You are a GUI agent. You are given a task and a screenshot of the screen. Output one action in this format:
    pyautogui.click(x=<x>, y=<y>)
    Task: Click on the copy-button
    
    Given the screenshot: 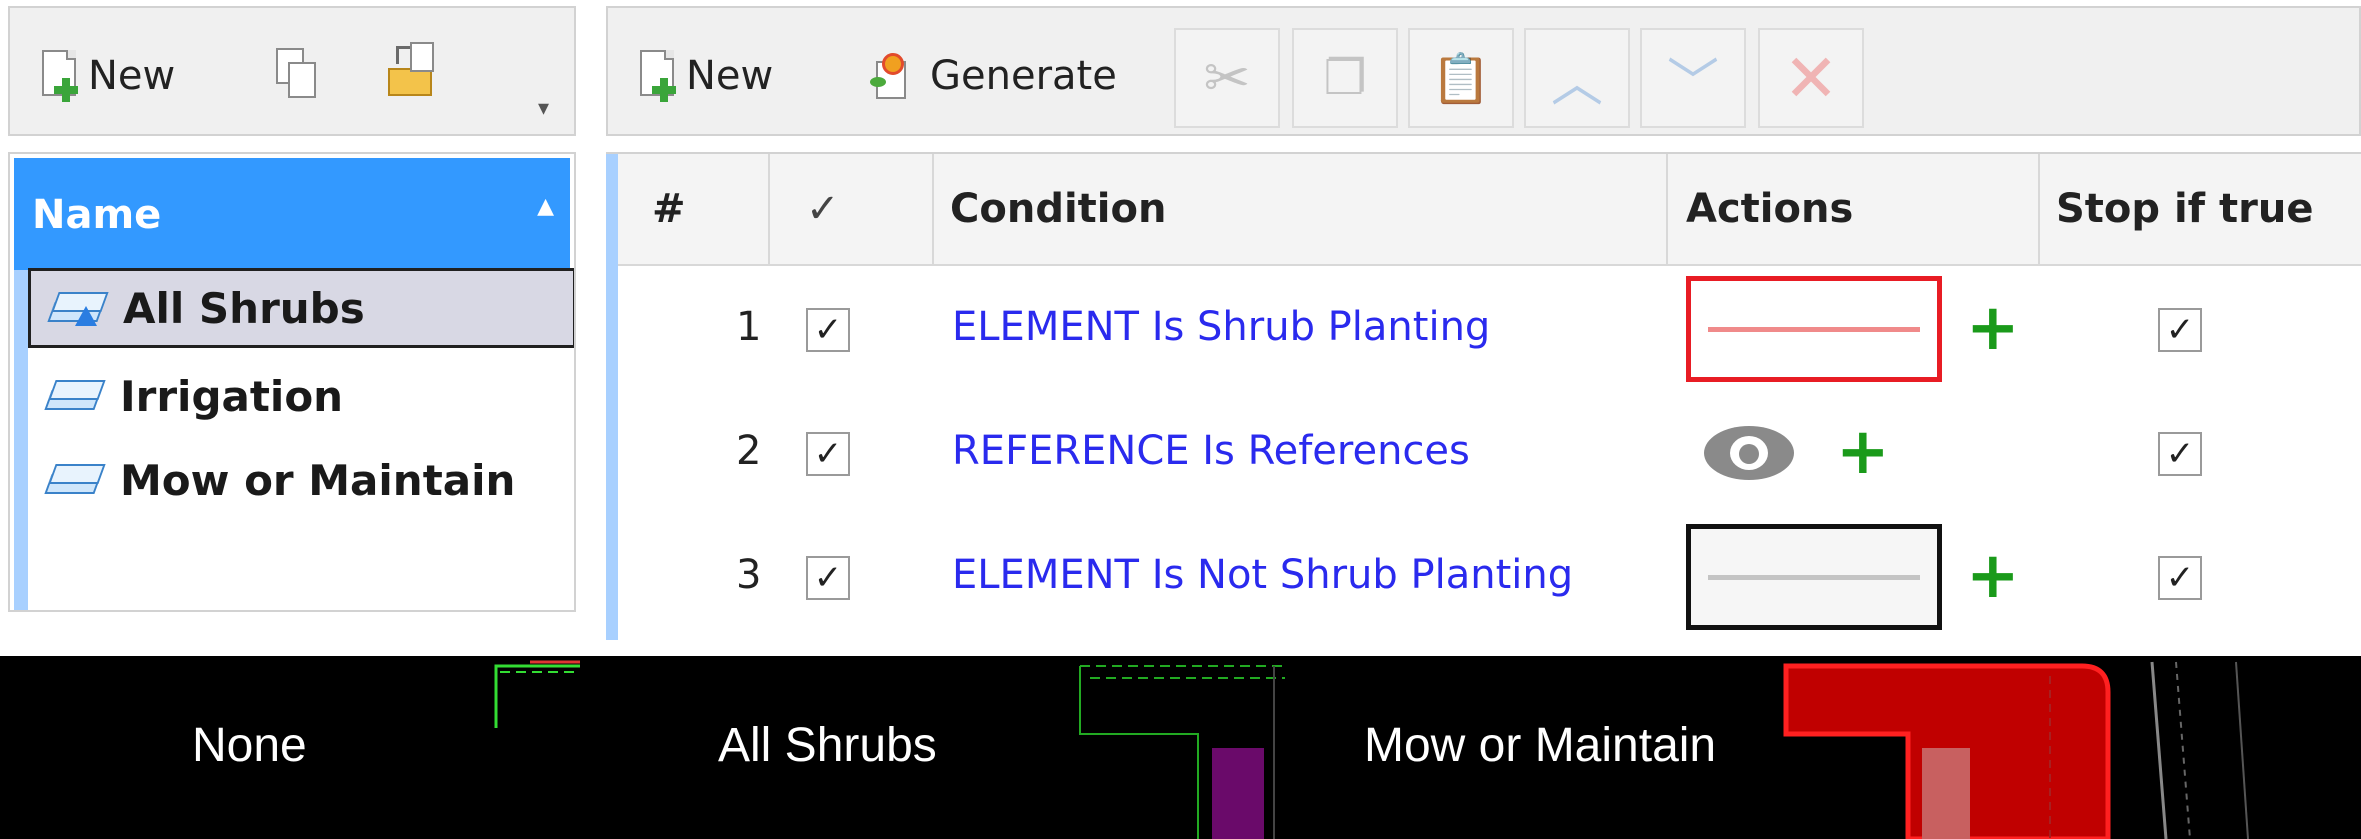 What is the action you would take?
    pyautogui.click(x=298, y=76)
    